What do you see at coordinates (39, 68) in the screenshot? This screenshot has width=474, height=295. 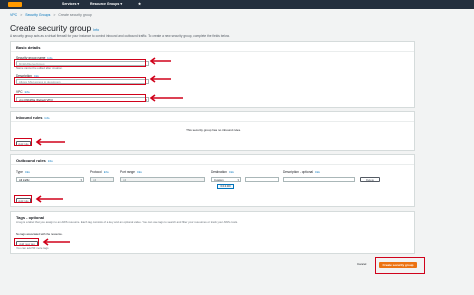 I see `name-hint: Name cannot be edited after creation.` at bounding box center [39, 68].